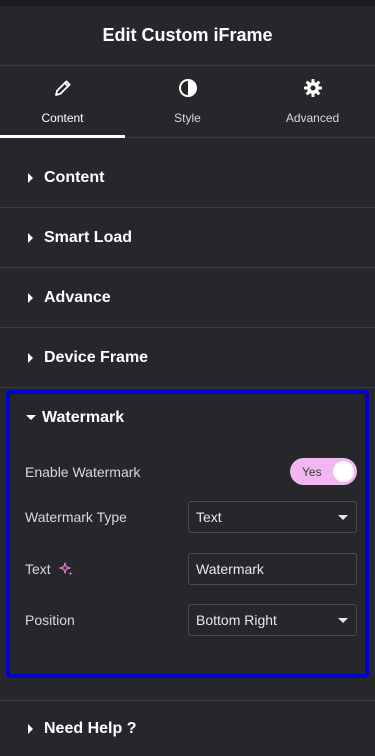 This screenshot has height=756, width=375. Describe the element at coordinates (187, 358) in the screenshot. I see `section-device-frame: Device Frame` at that location.